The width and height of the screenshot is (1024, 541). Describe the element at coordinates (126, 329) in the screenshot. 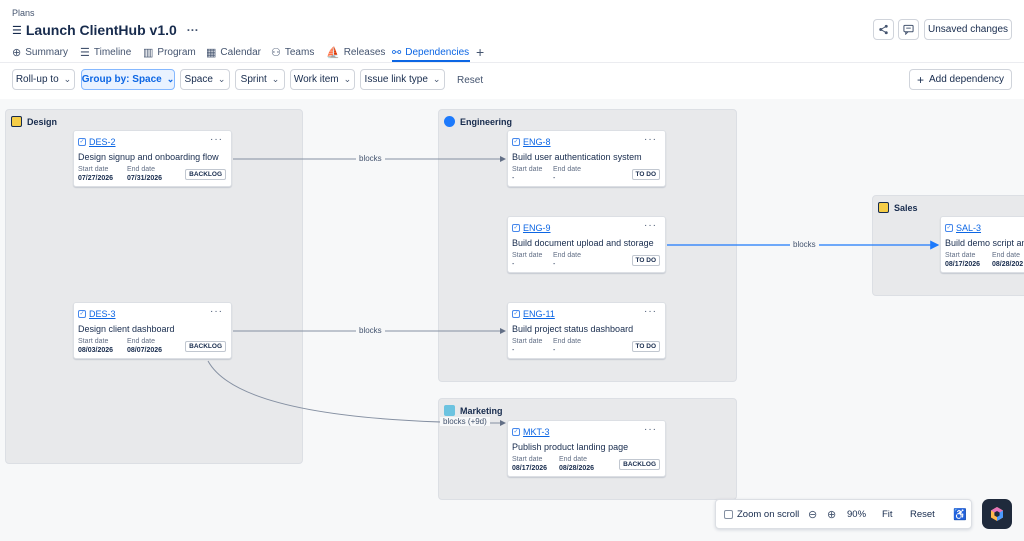

I see `card-title: Design client dashboard` at that location.